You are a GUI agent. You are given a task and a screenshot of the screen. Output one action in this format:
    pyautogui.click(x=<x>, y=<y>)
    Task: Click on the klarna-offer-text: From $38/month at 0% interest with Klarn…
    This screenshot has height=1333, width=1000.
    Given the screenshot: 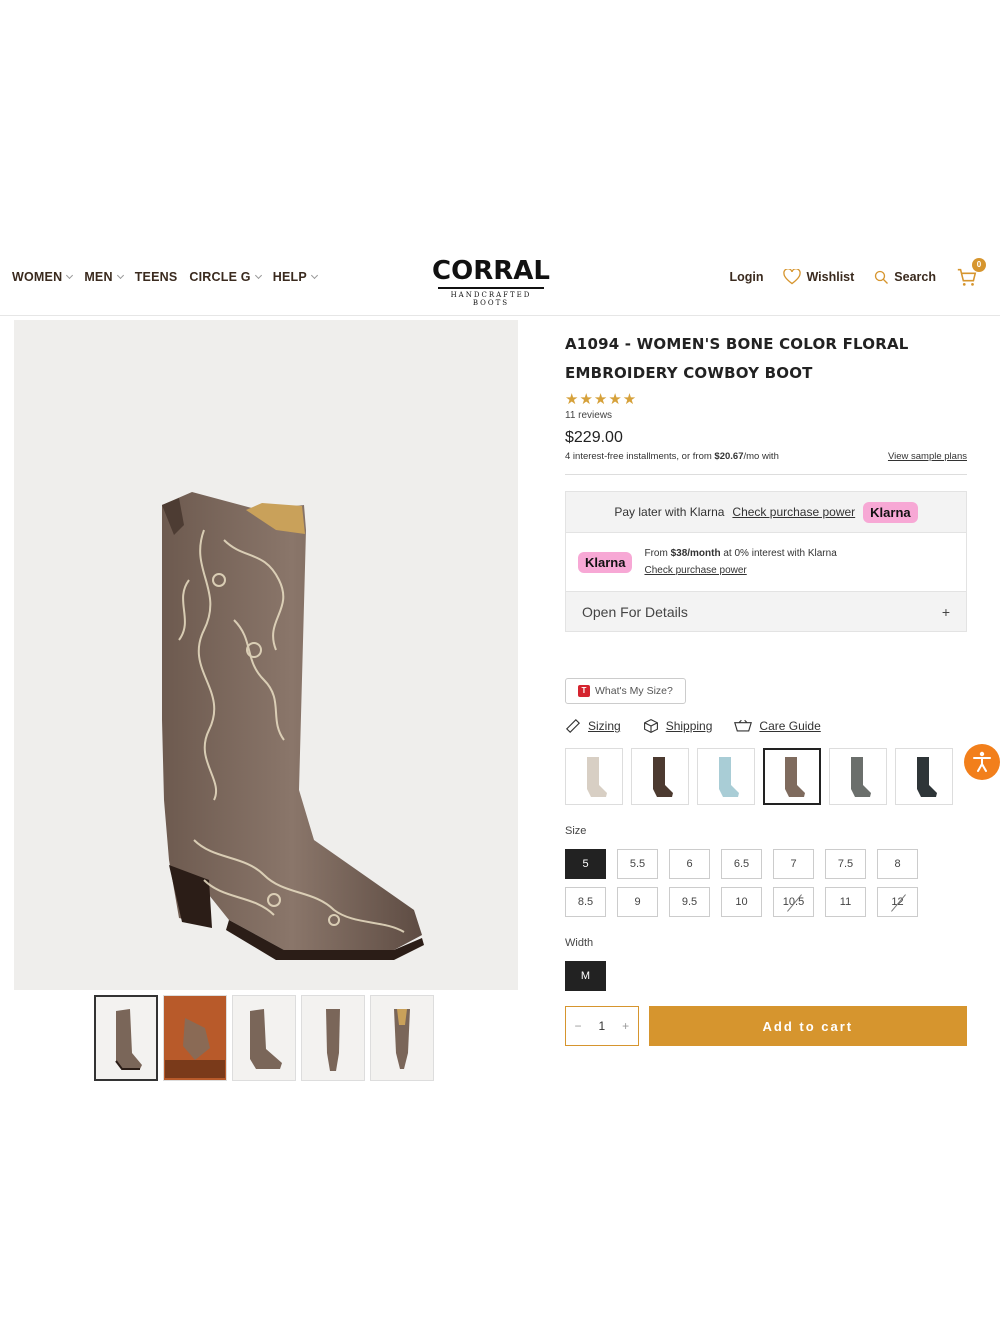 What is the action you would take?
    pyautogui.click(x=740, y=562)
    